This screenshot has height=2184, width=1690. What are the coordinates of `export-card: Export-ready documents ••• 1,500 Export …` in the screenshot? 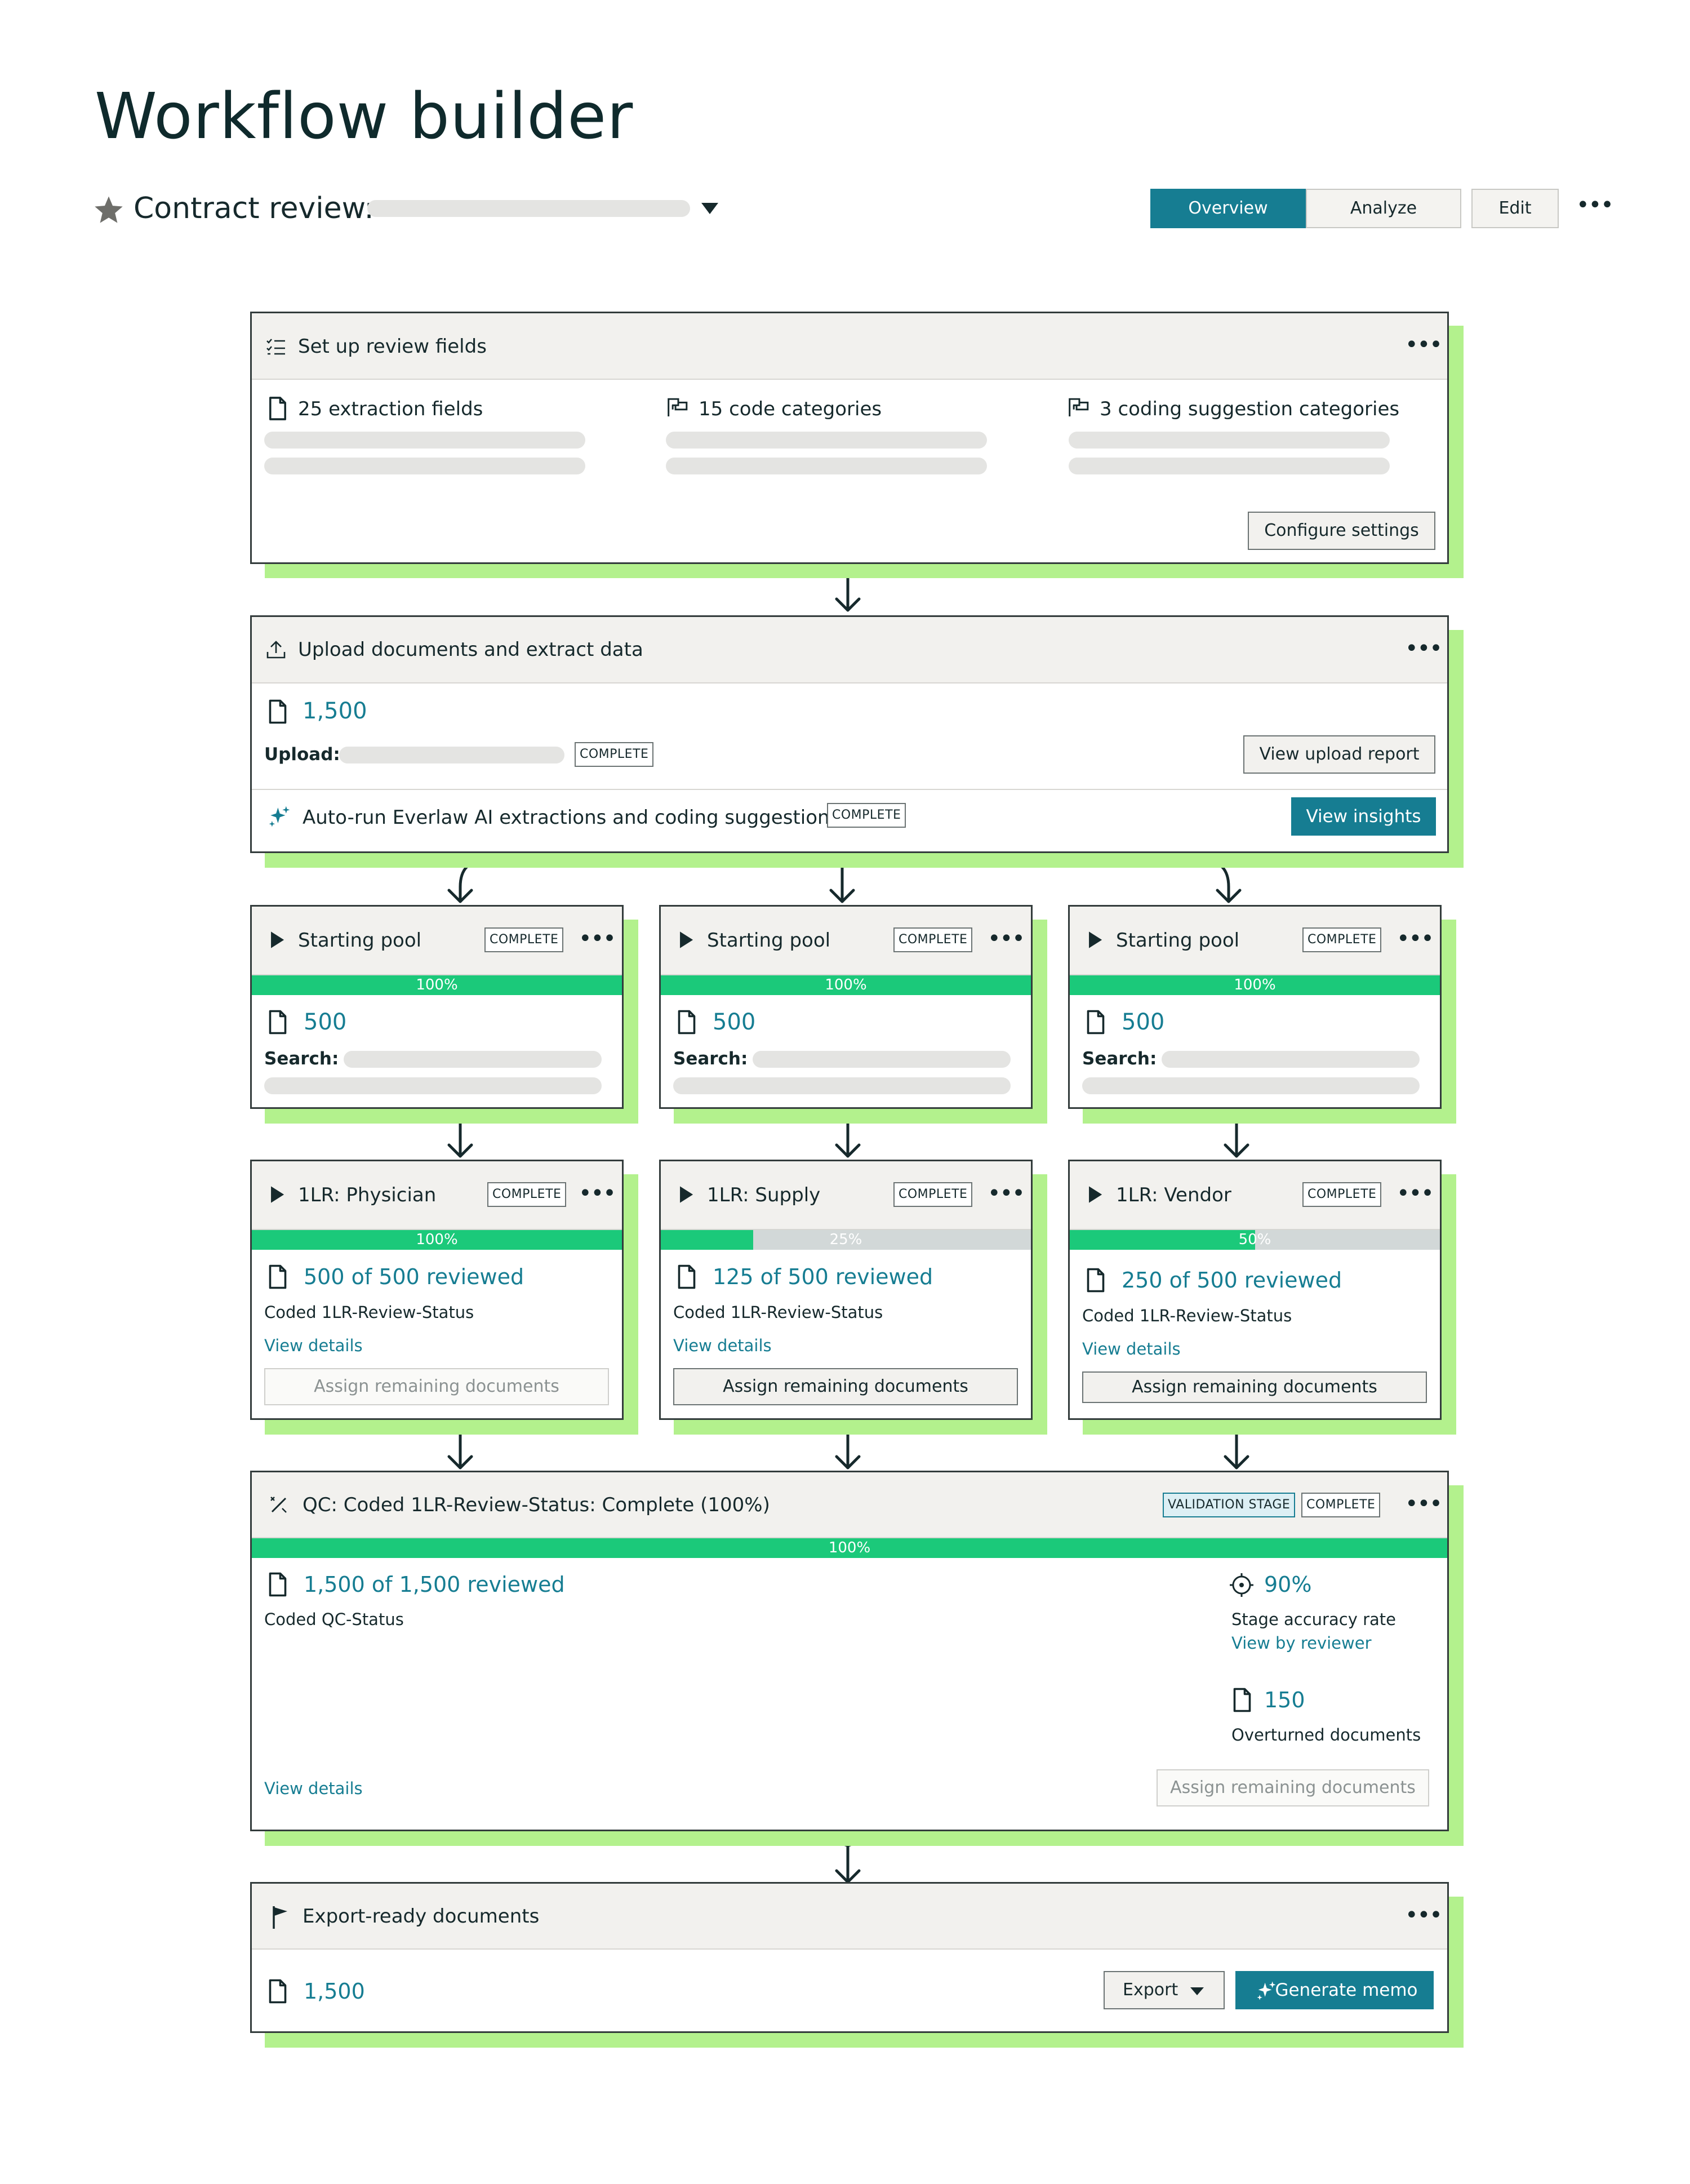 It's located at (849, 1957).